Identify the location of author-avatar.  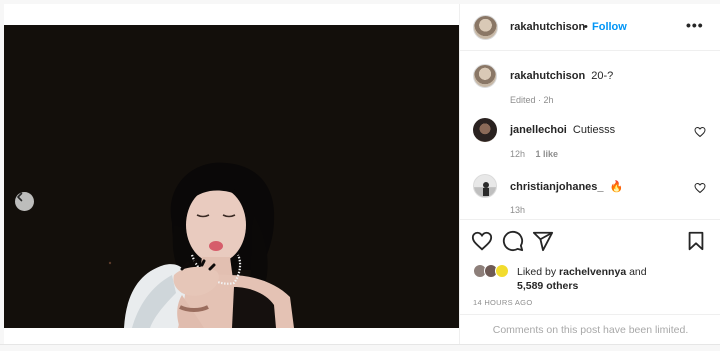
(485, 27).